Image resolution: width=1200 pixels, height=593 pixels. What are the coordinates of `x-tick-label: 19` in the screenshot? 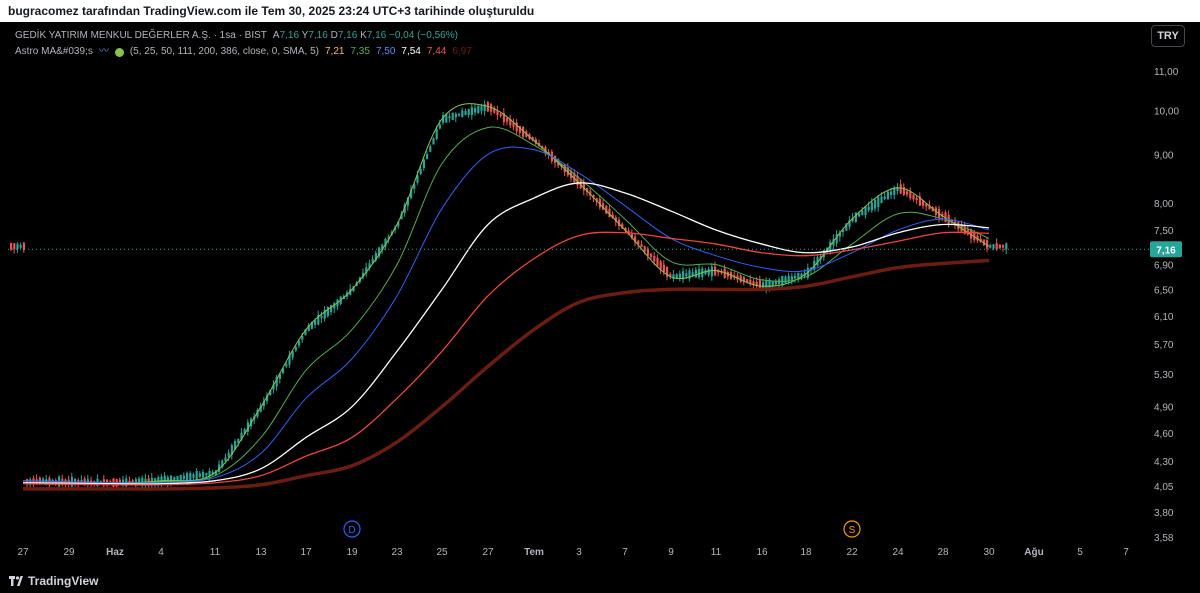 It's located at (352, 552).